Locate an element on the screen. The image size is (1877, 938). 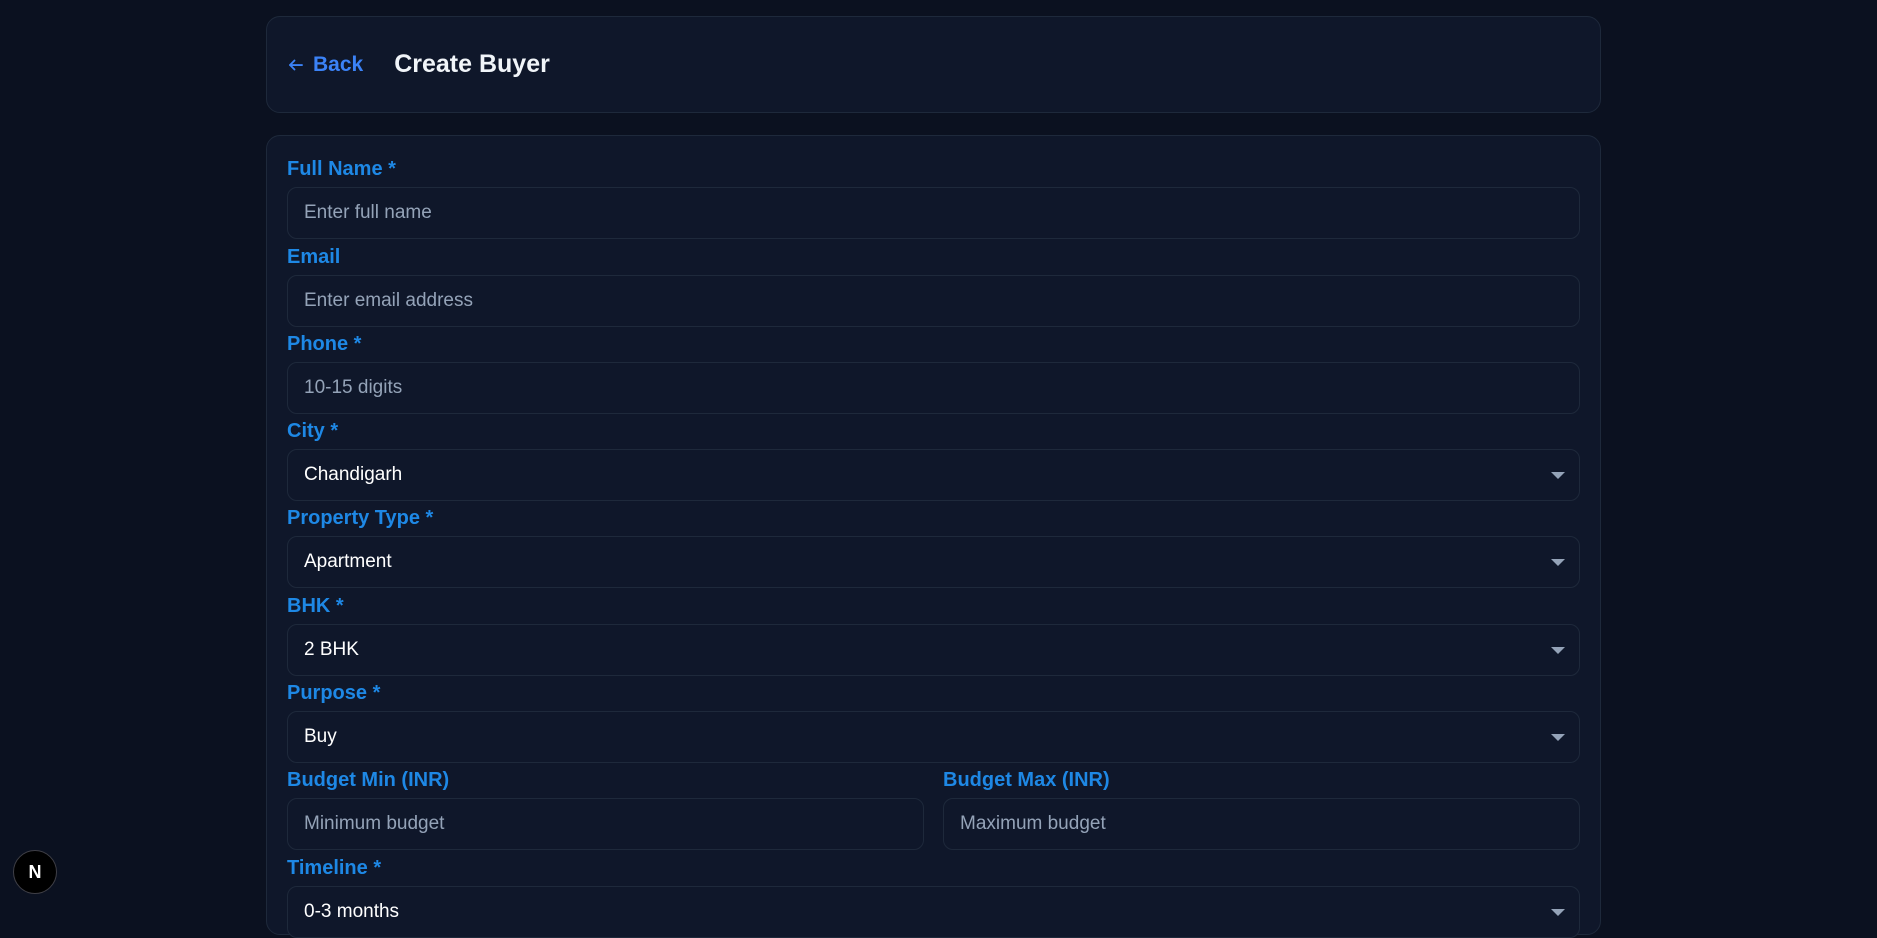
budget-max-input-wrapper is located at coordinates (1261, 824).